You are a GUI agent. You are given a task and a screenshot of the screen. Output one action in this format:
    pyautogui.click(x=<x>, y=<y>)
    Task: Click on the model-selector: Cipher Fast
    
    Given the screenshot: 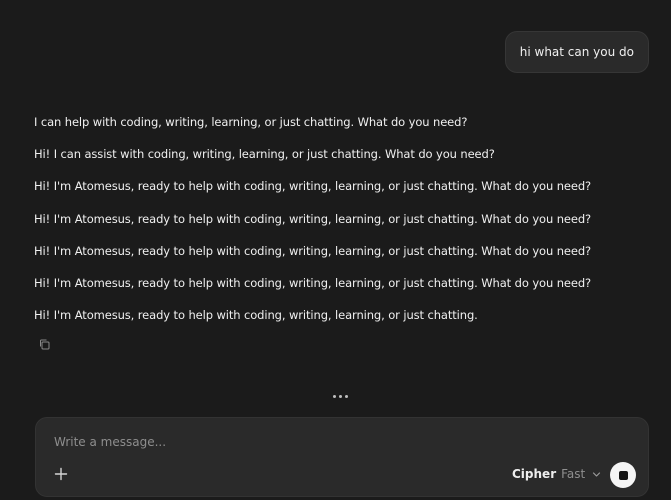 What is the action you would take?
    pyautogui.click(x=556, y=474)
    